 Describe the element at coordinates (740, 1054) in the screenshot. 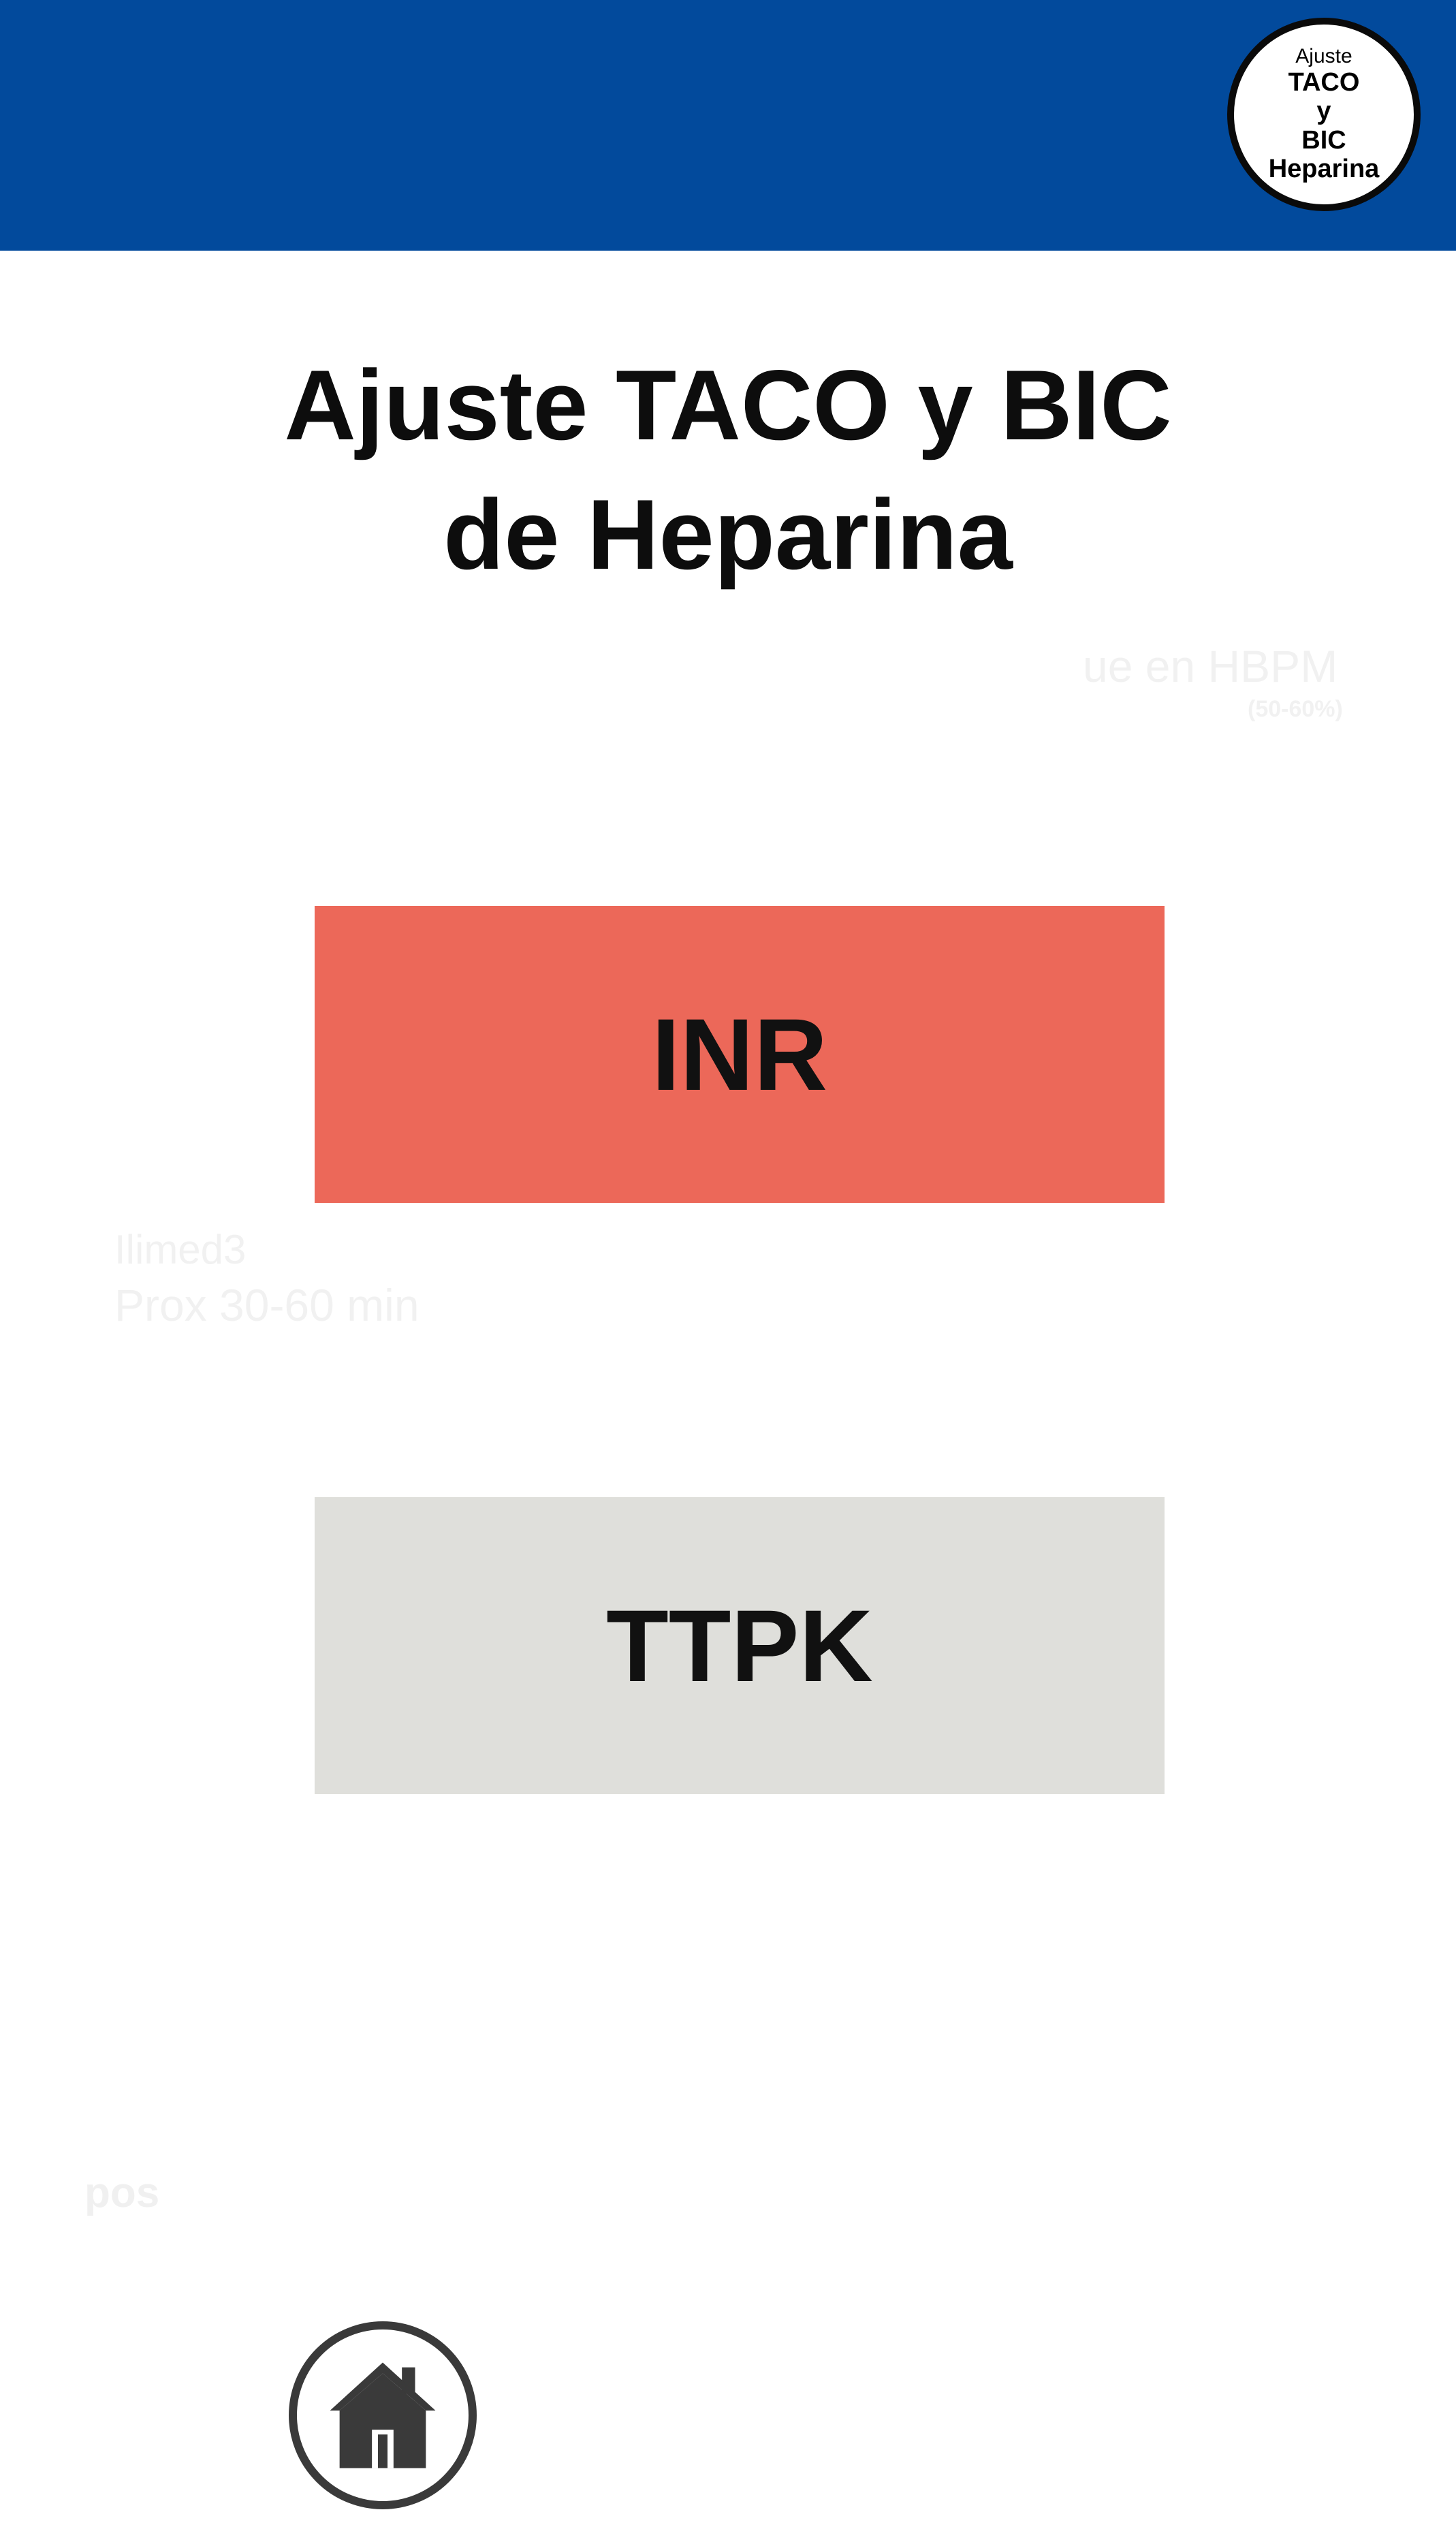

I see `inr-button: INR` at that location.